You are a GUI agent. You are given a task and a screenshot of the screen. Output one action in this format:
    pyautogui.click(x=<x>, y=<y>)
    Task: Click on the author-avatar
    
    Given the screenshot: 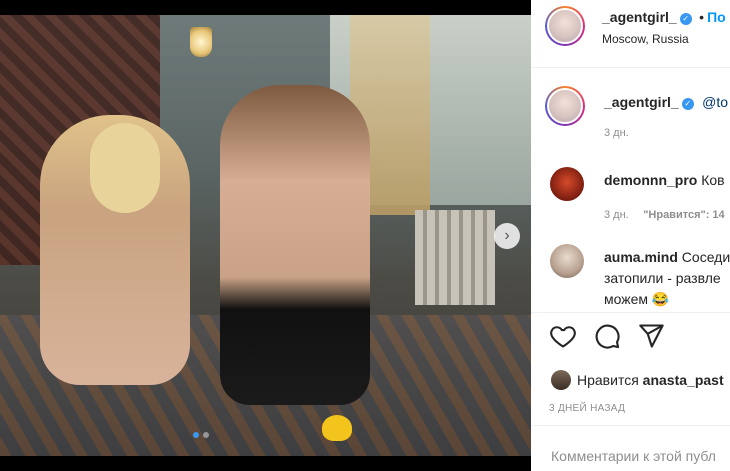 What is the action you would take?
    pyautogui.click(x=565, y=26)
    